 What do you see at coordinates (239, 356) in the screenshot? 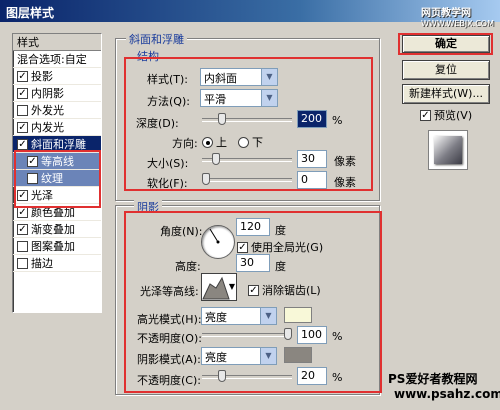
I see `shadow-mode-select: 亮度 ▼` at bounding box center [239, 356].